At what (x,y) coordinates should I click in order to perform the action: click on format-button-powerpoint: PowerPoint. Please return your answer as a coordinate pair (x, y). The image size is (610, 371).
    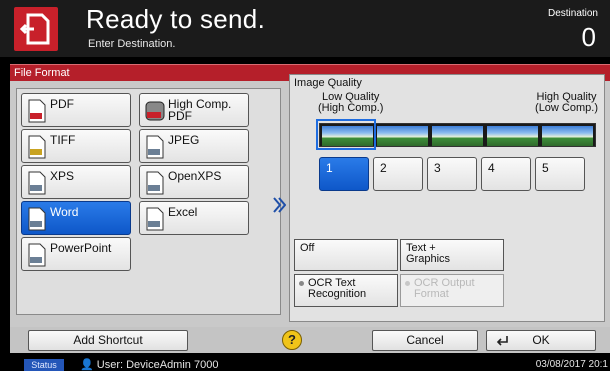
    Looking at the image, I should click on (76, 254).